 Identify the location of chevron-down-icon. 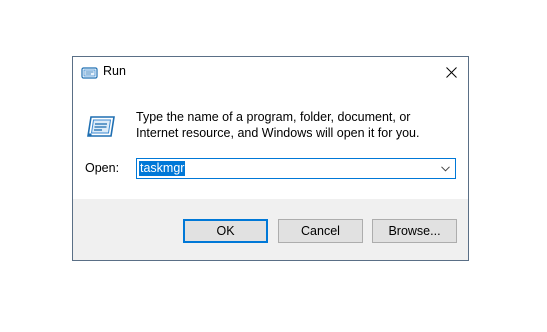
(445, 168).